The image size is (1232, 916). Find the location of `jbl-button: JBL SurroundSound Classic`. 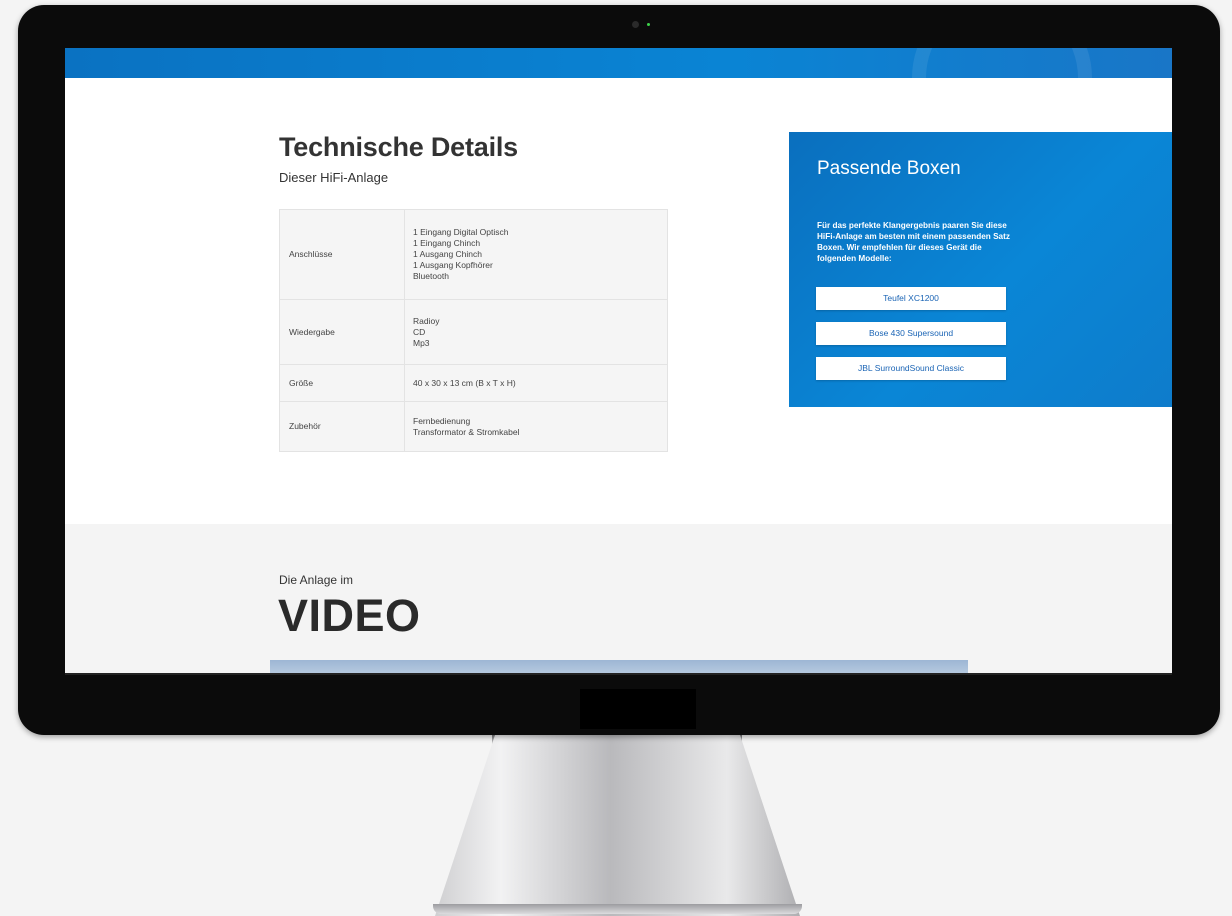

jbl-button: JBL SurroundSound Classic is located at coordinates (911, 368).